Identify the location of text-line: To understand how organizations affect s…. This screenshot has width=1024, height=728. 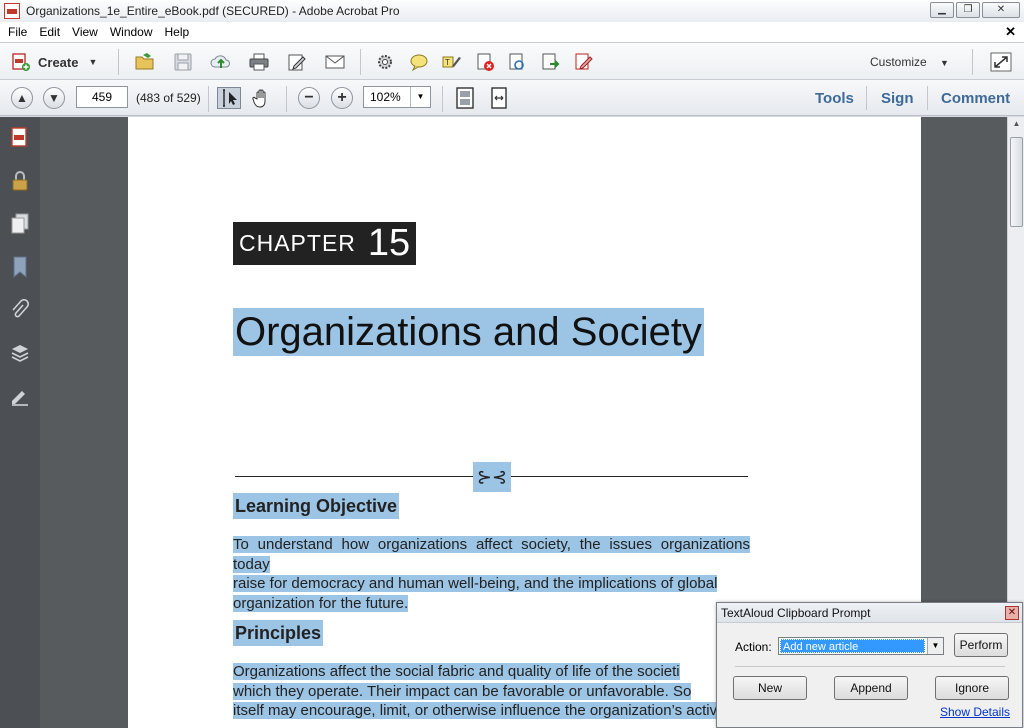
(491, 554).